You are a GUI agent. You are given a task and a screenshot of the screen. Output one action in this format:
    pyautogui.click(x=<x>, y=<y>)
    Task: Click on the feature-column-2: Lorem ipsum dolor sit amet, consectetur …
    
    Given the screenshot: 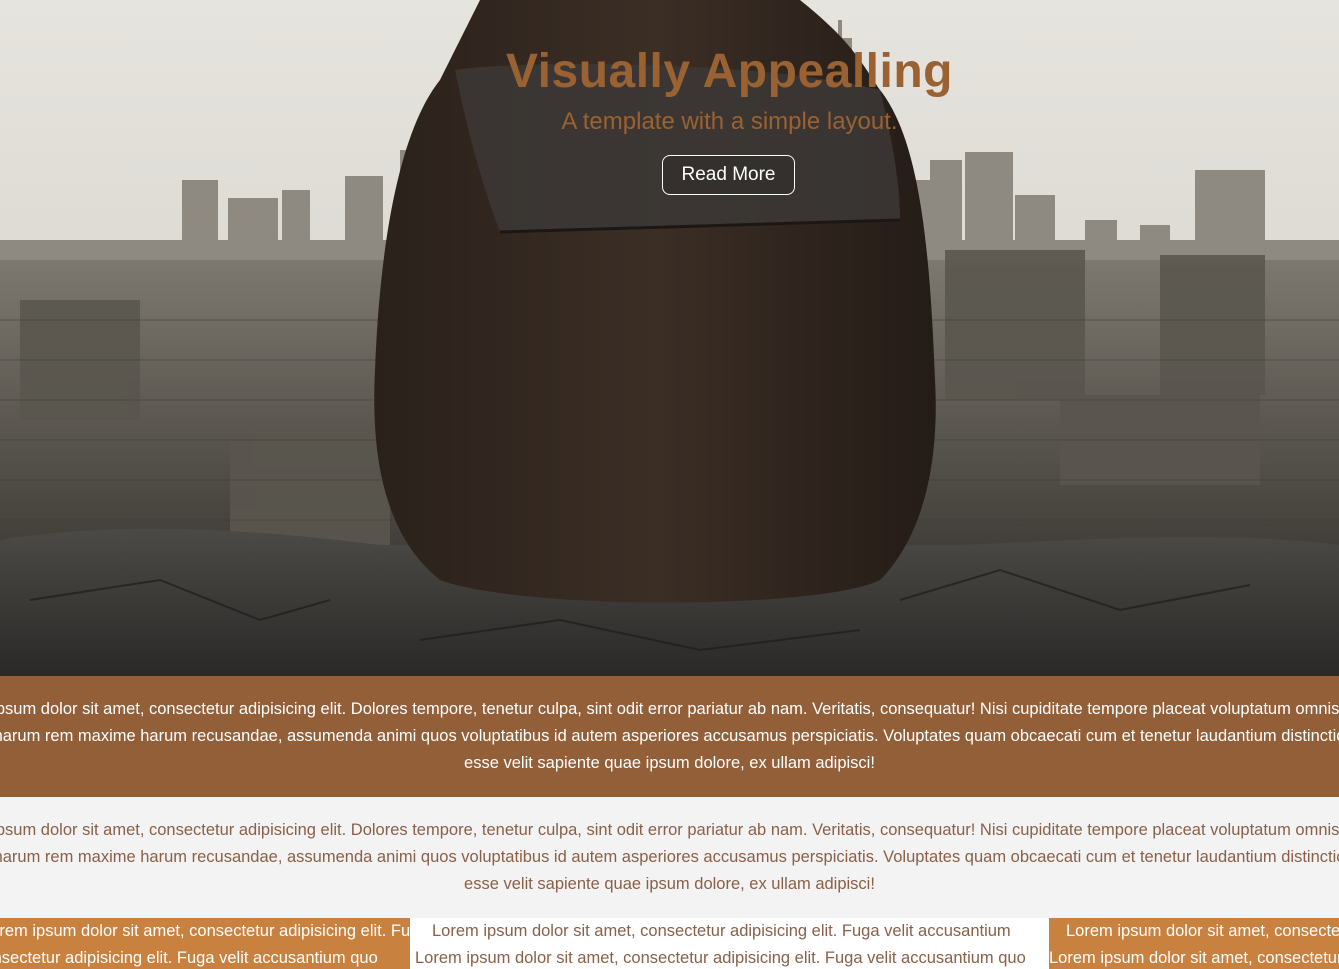 What is the action you would take?
    pyautogui.click(x=729, y=943)
    